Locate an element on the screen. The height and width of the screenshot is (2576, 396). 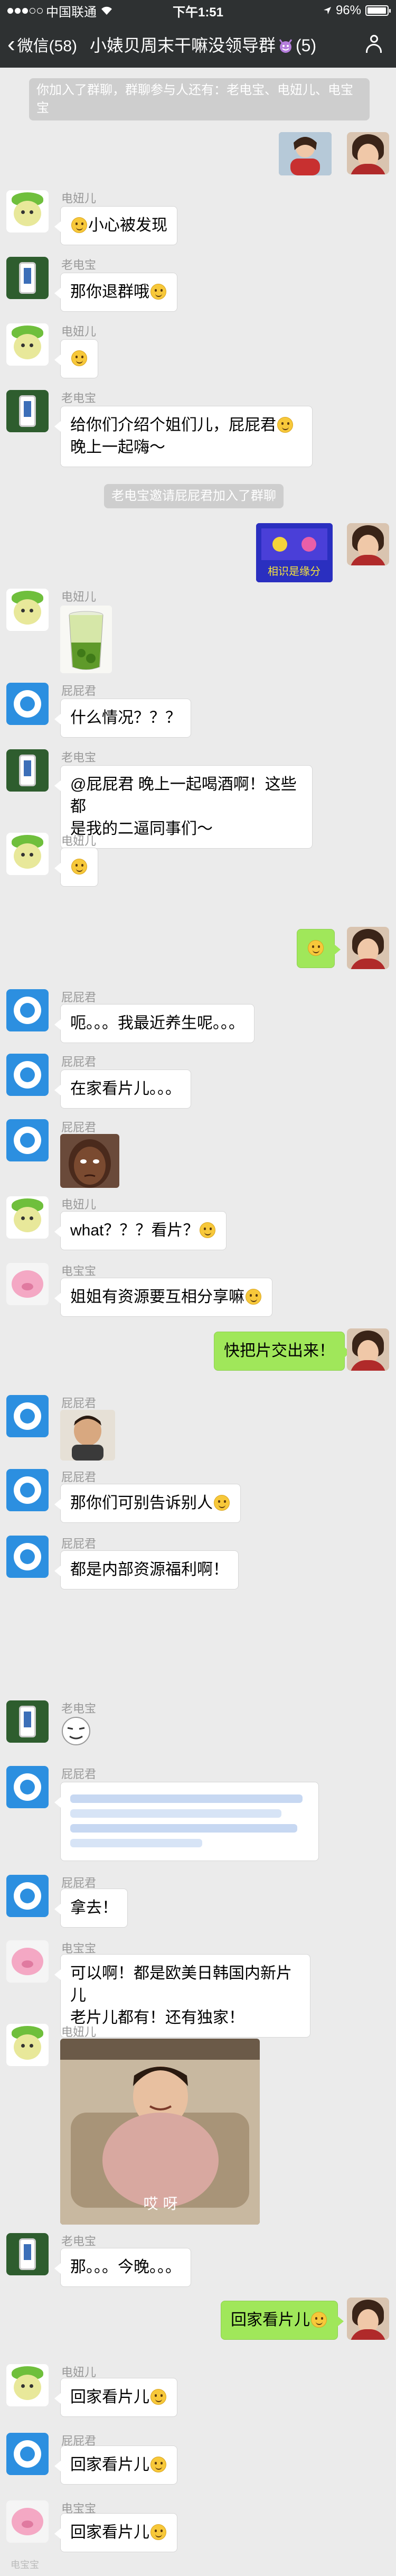
message-bubble: 那你们可别告诉别人 is located at coordinates (148, 1503).